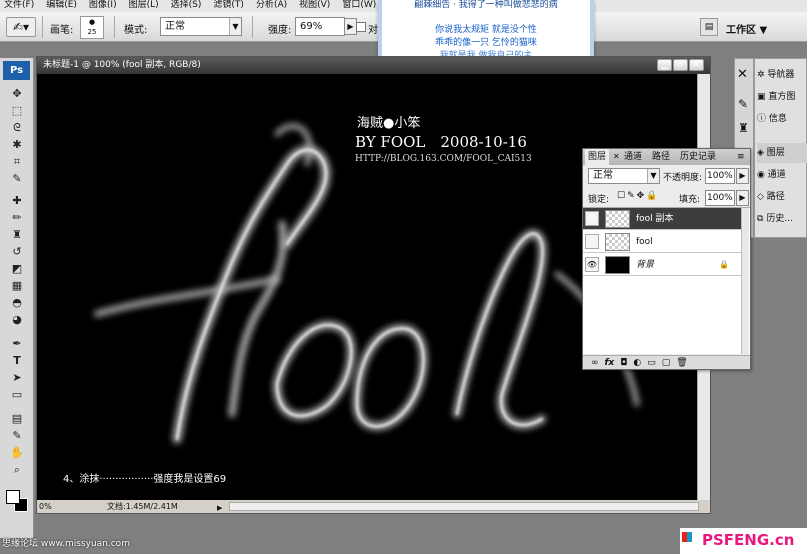 This screenshot has width=807, height=554. Describe the element at coordinates (743, 104) in the screenshot. I see `brush-preset-icon: ✎` at that location.